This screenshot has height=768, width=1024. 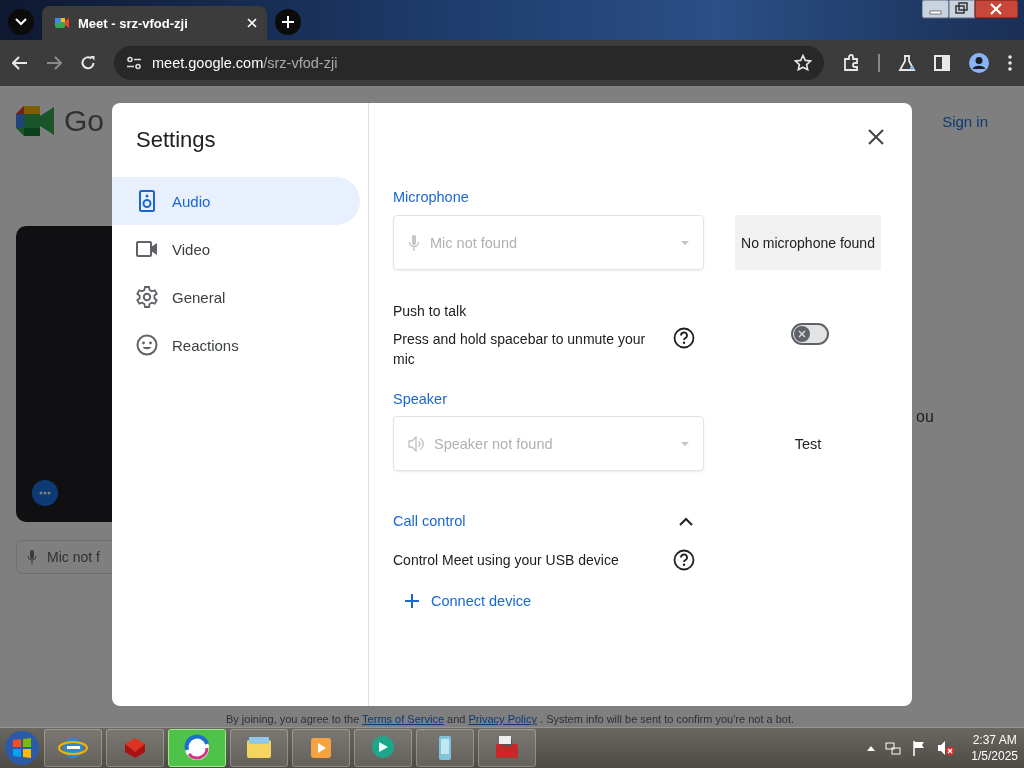 I want to click on settings-nav-item: General, so click(x=236, y=297).